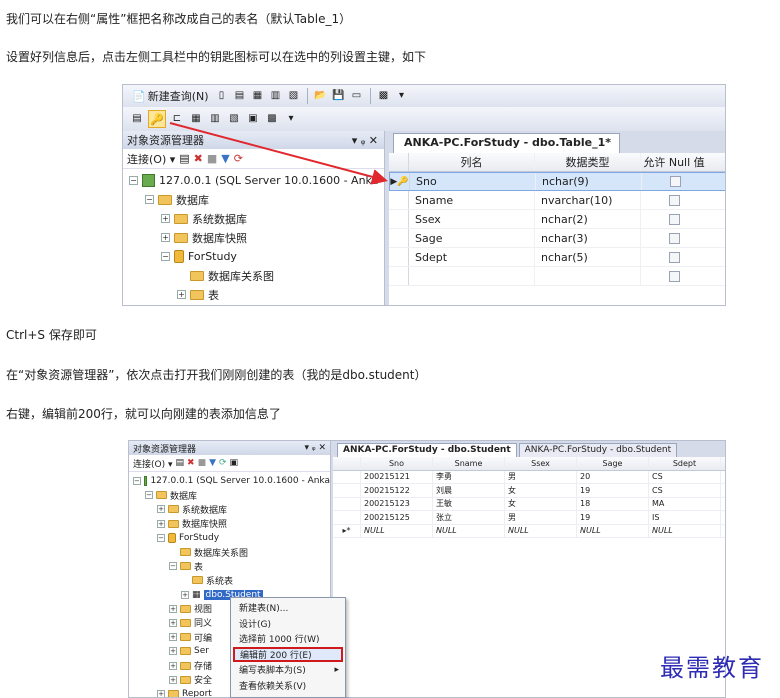 The width and height of the screenshot is (780, 698). What do you see at coordinates (598, 450) in the screenshot?
I see `tab-student-design: ANKA-PC.ForStudy - dbo.Student` at bounding box center [598, 450].